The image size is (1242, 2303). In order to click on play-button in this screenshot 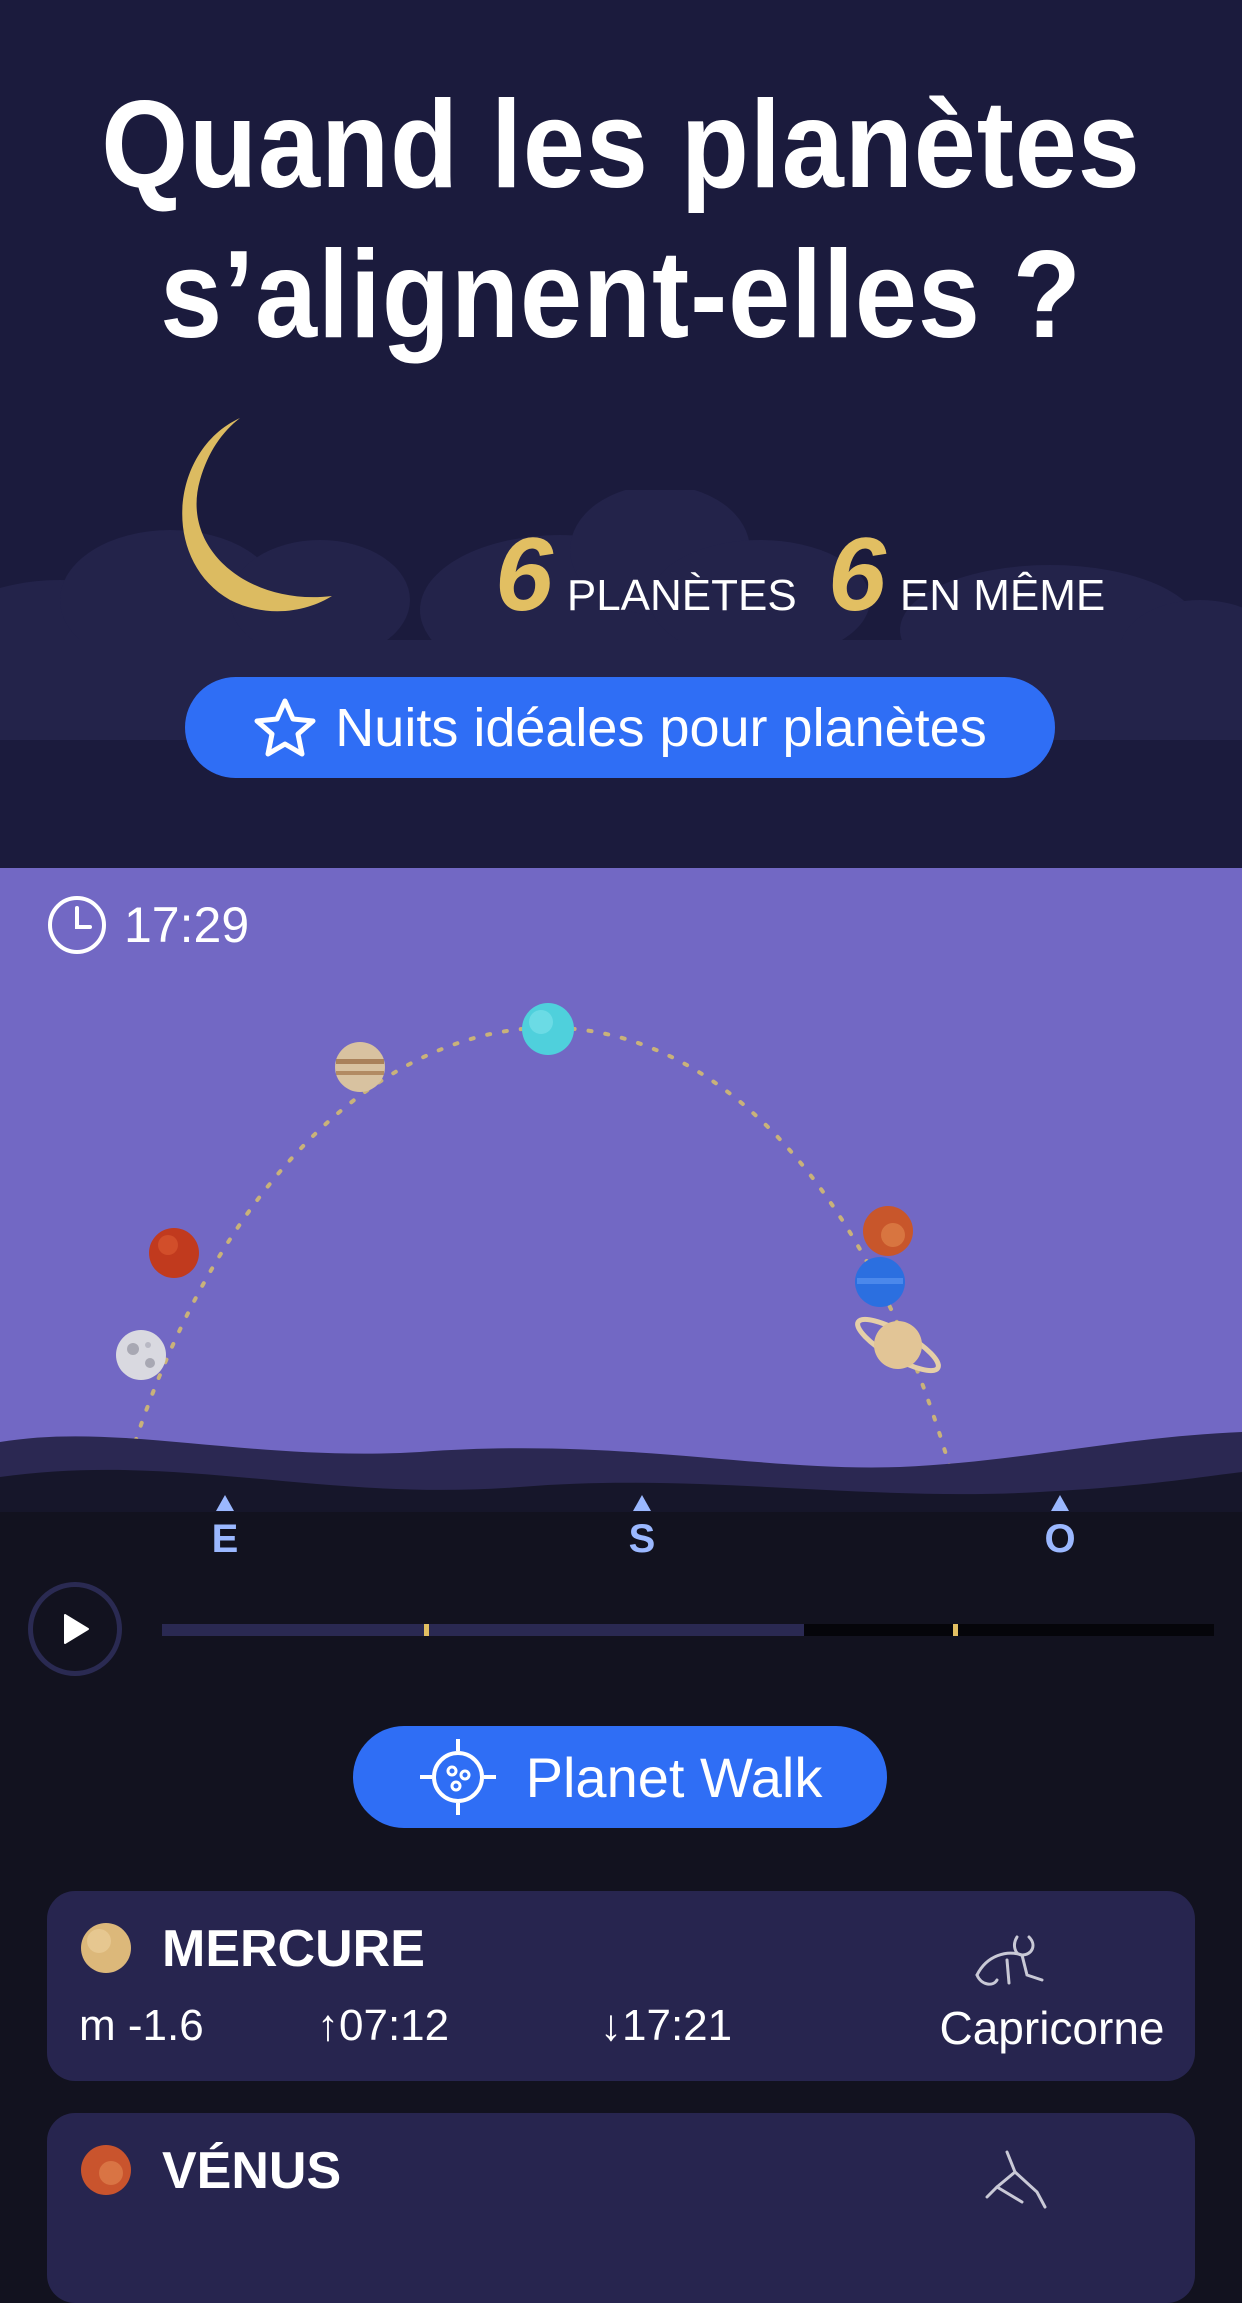, I will do `click(75, 1629)`.